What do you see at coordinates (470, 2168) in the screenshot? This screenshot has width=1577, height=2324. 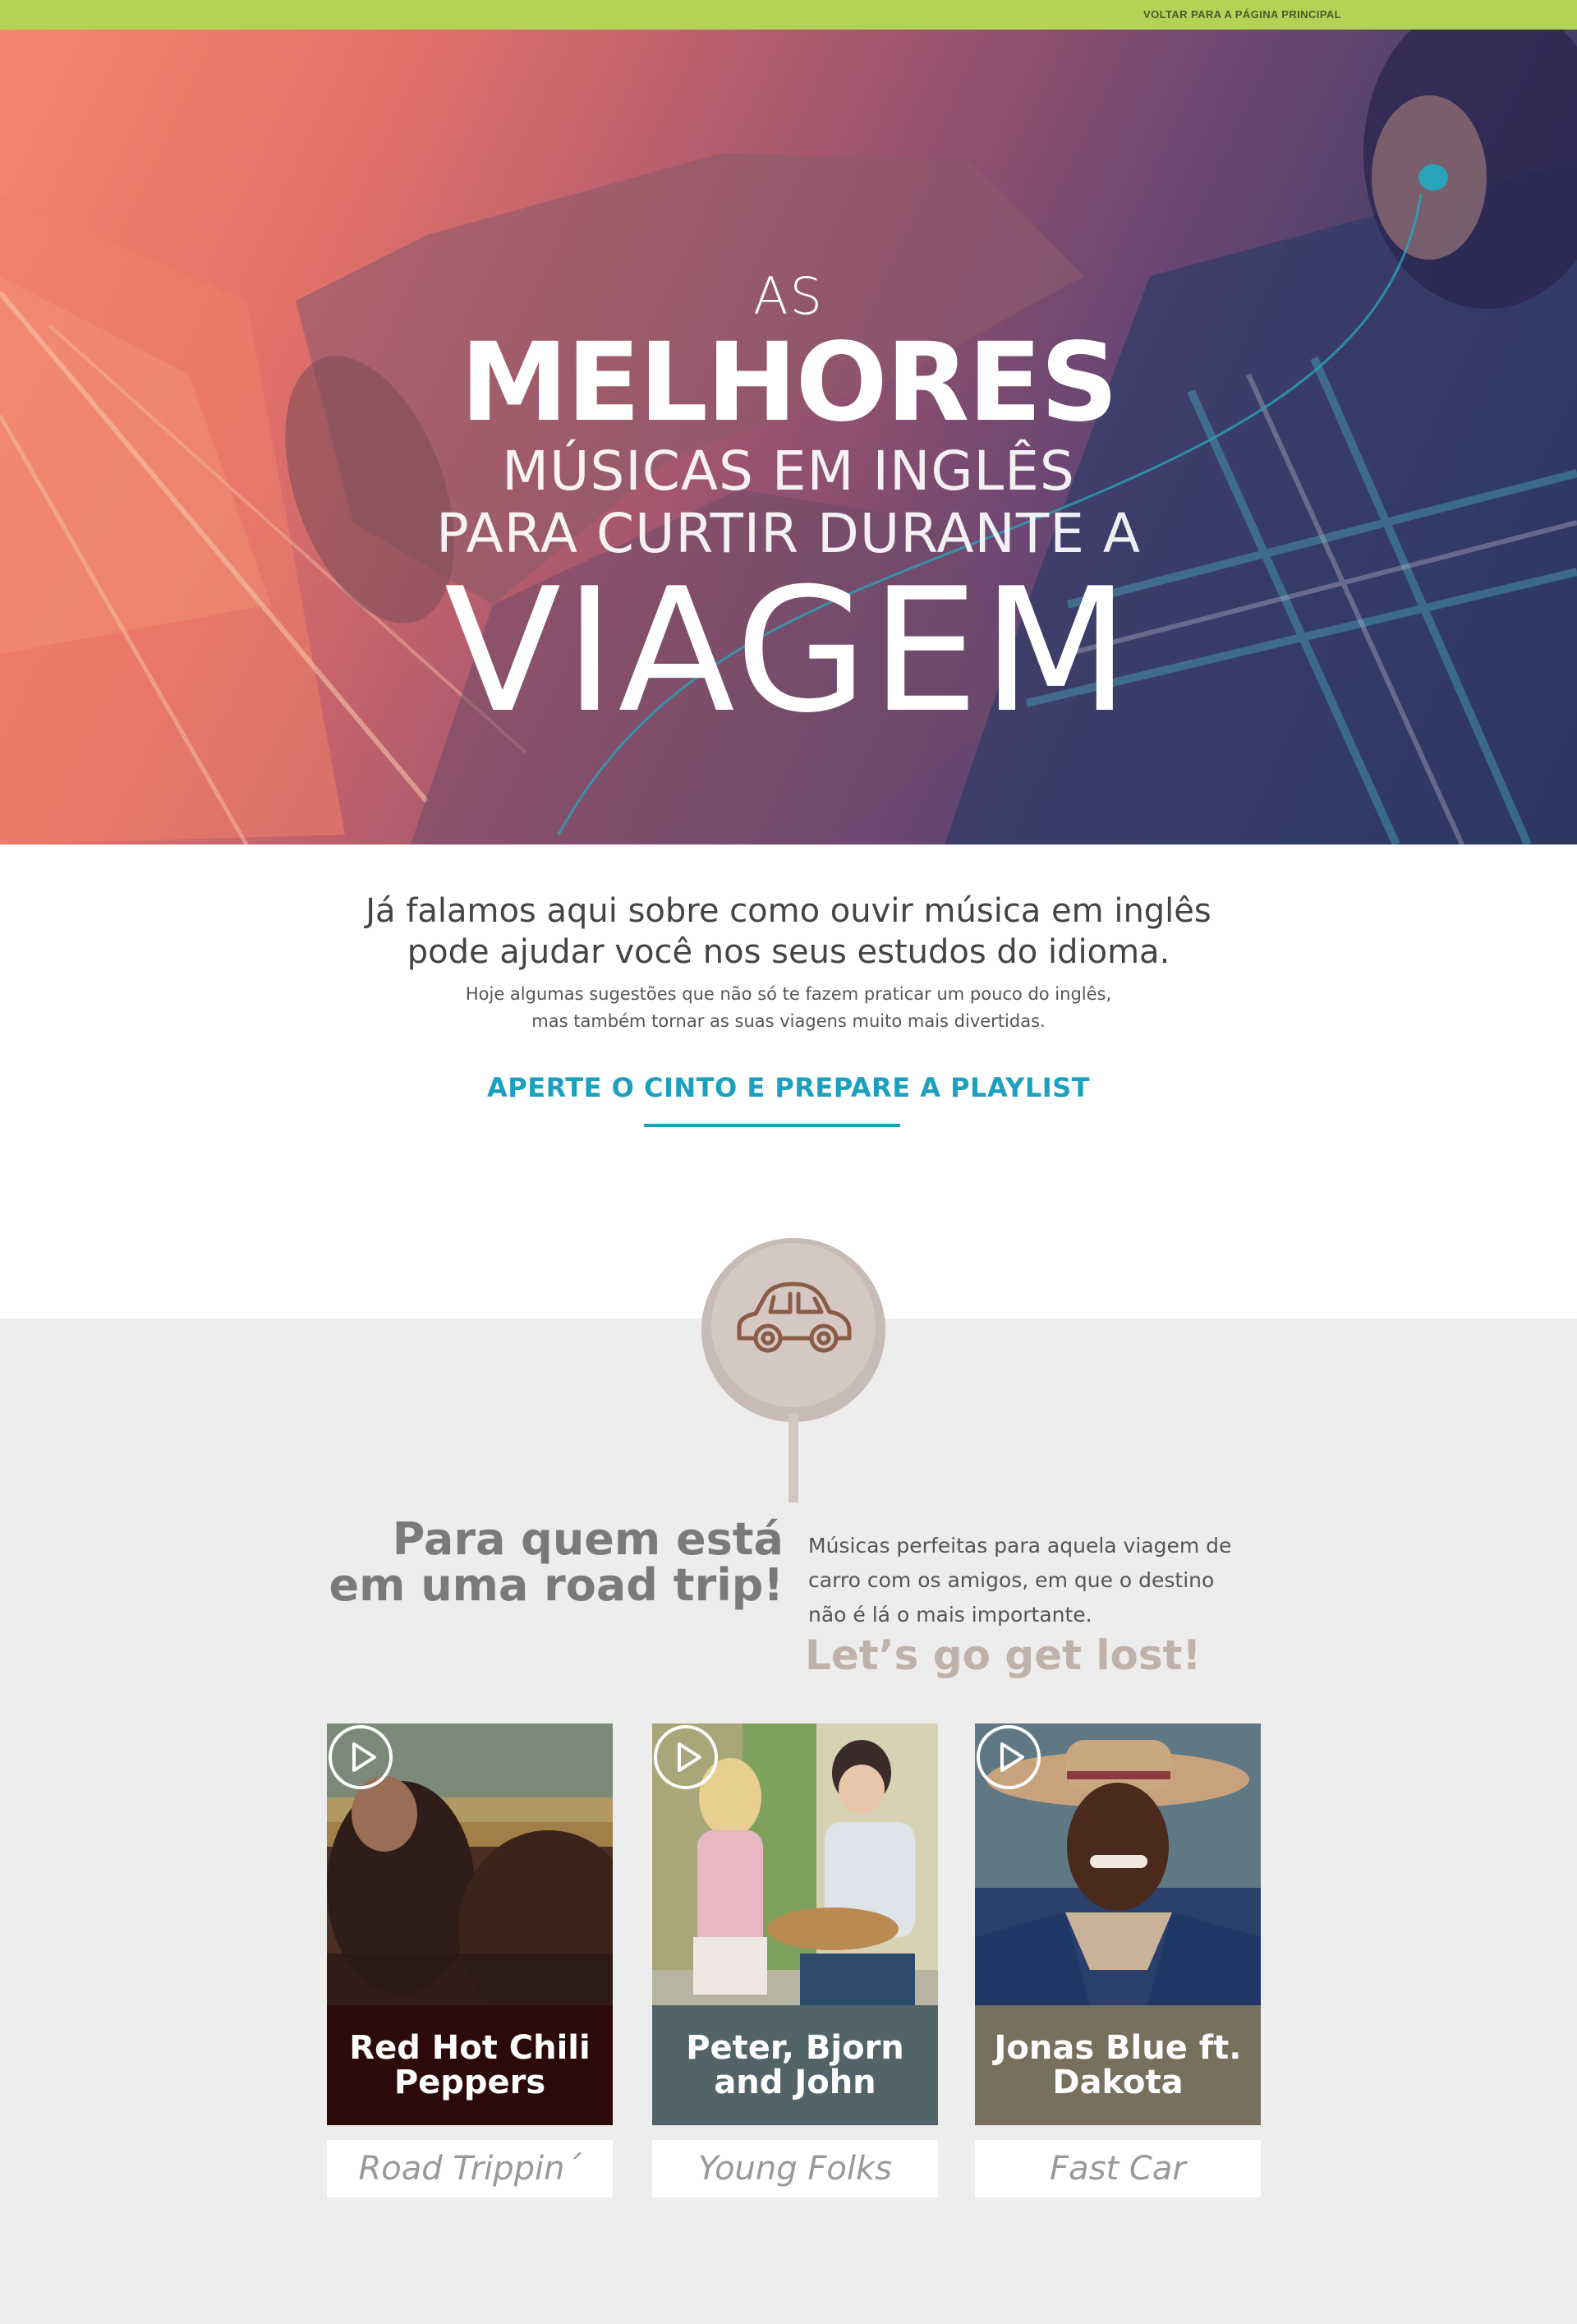 I see `song-title: Road Trippin´` at bounding box center [470, 2168].